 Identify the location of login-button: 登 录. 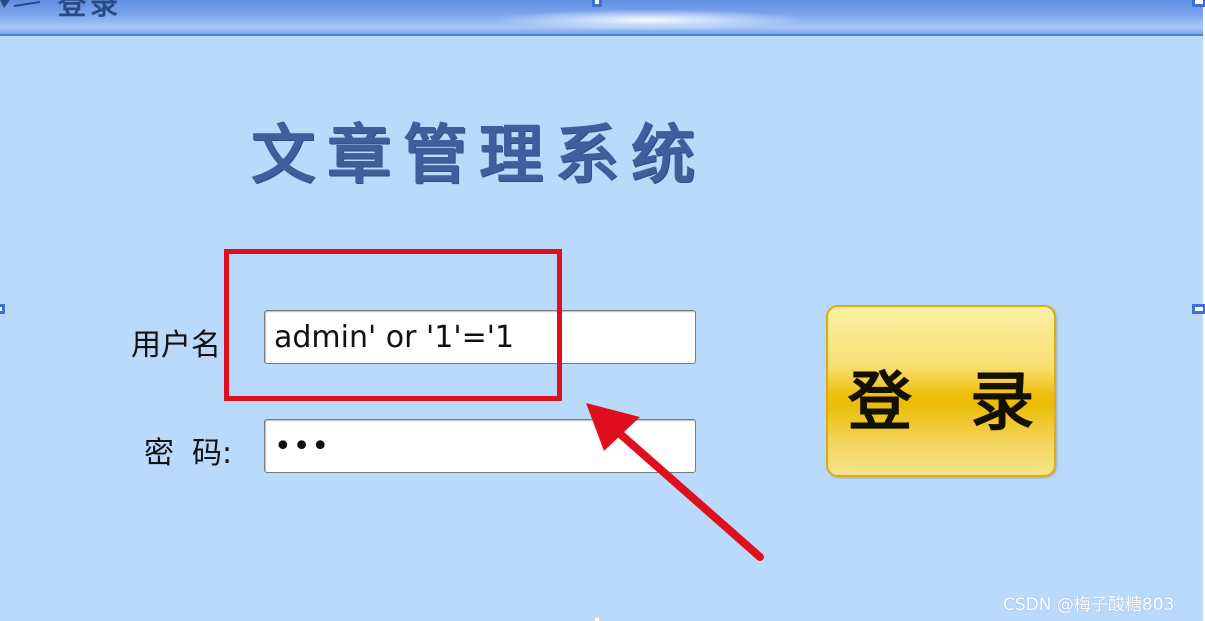
(941, 391).